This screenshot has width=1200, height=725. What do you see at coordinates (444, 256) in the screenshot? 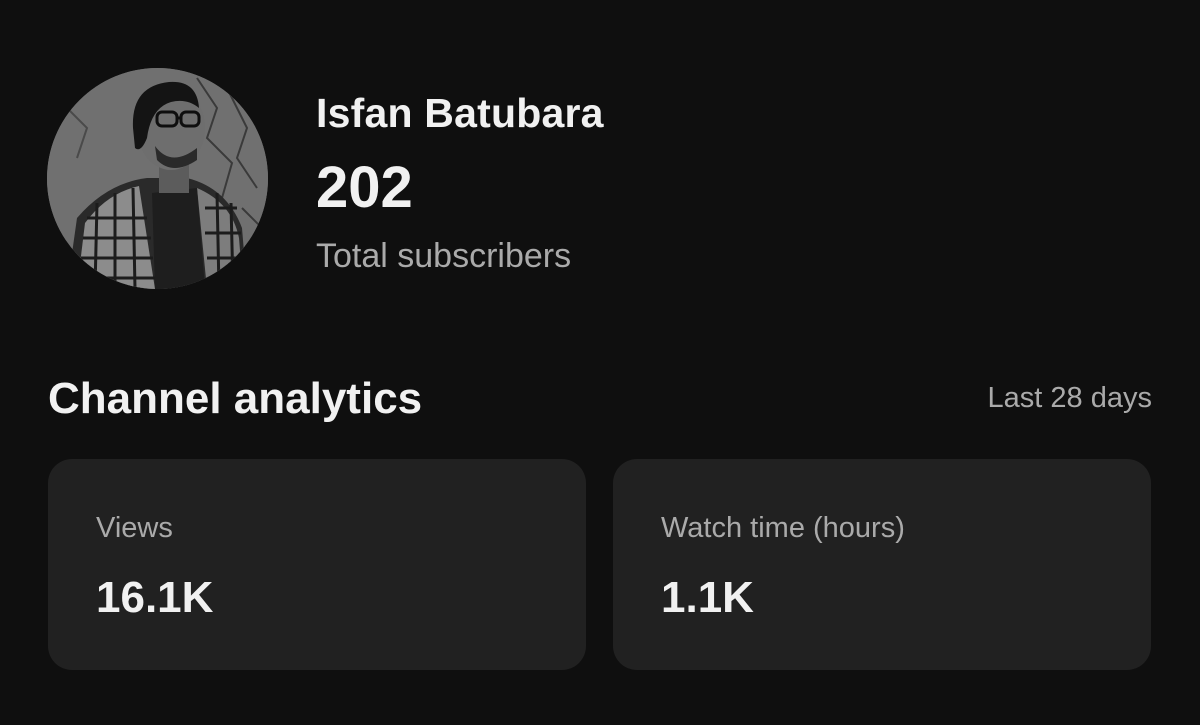
I see `subscriber-label: Total subscribers` at bounding box center [444, 256].